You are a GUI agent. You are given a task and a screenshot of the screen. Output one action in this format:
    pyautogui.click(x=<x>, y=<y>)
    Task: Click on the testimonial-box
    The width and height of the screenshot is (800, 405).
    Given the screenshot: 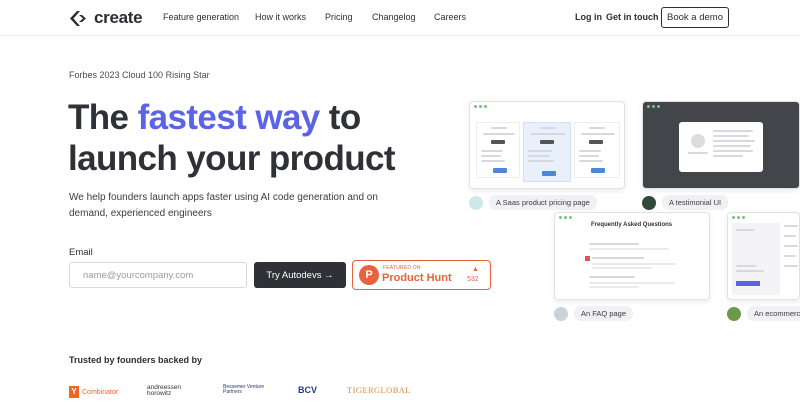 What is the action you would take?
    pyautogui.click(x=721, y=147)
    